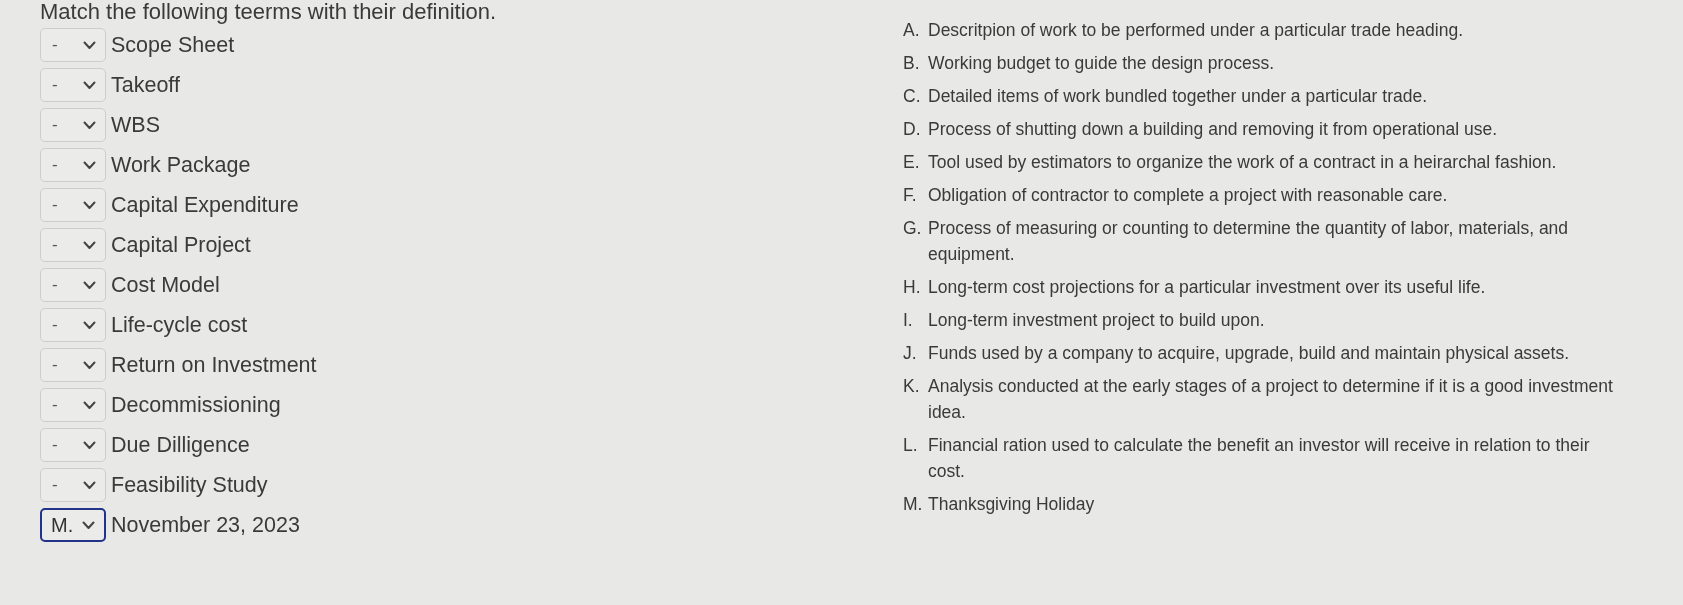 The image size is (1683, 605). What do you see at coordinates (1271, 399) in the screenshot?
I see `definition-text: Analysis conducted at the early stages of a project to determine if it is a good investment idea.` at bounding box center [1271, 399].